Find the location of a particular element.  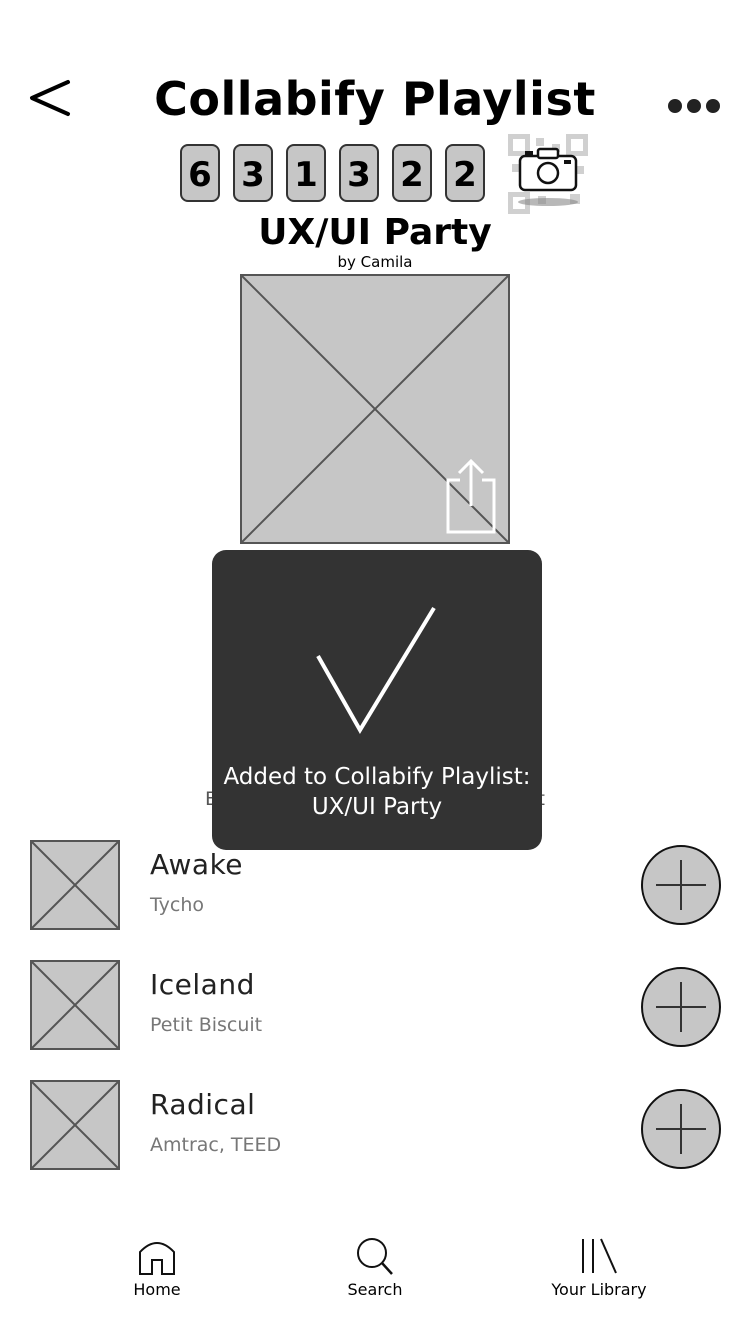

page-title: Collabify Playlist is located at coordinates (375, 99).